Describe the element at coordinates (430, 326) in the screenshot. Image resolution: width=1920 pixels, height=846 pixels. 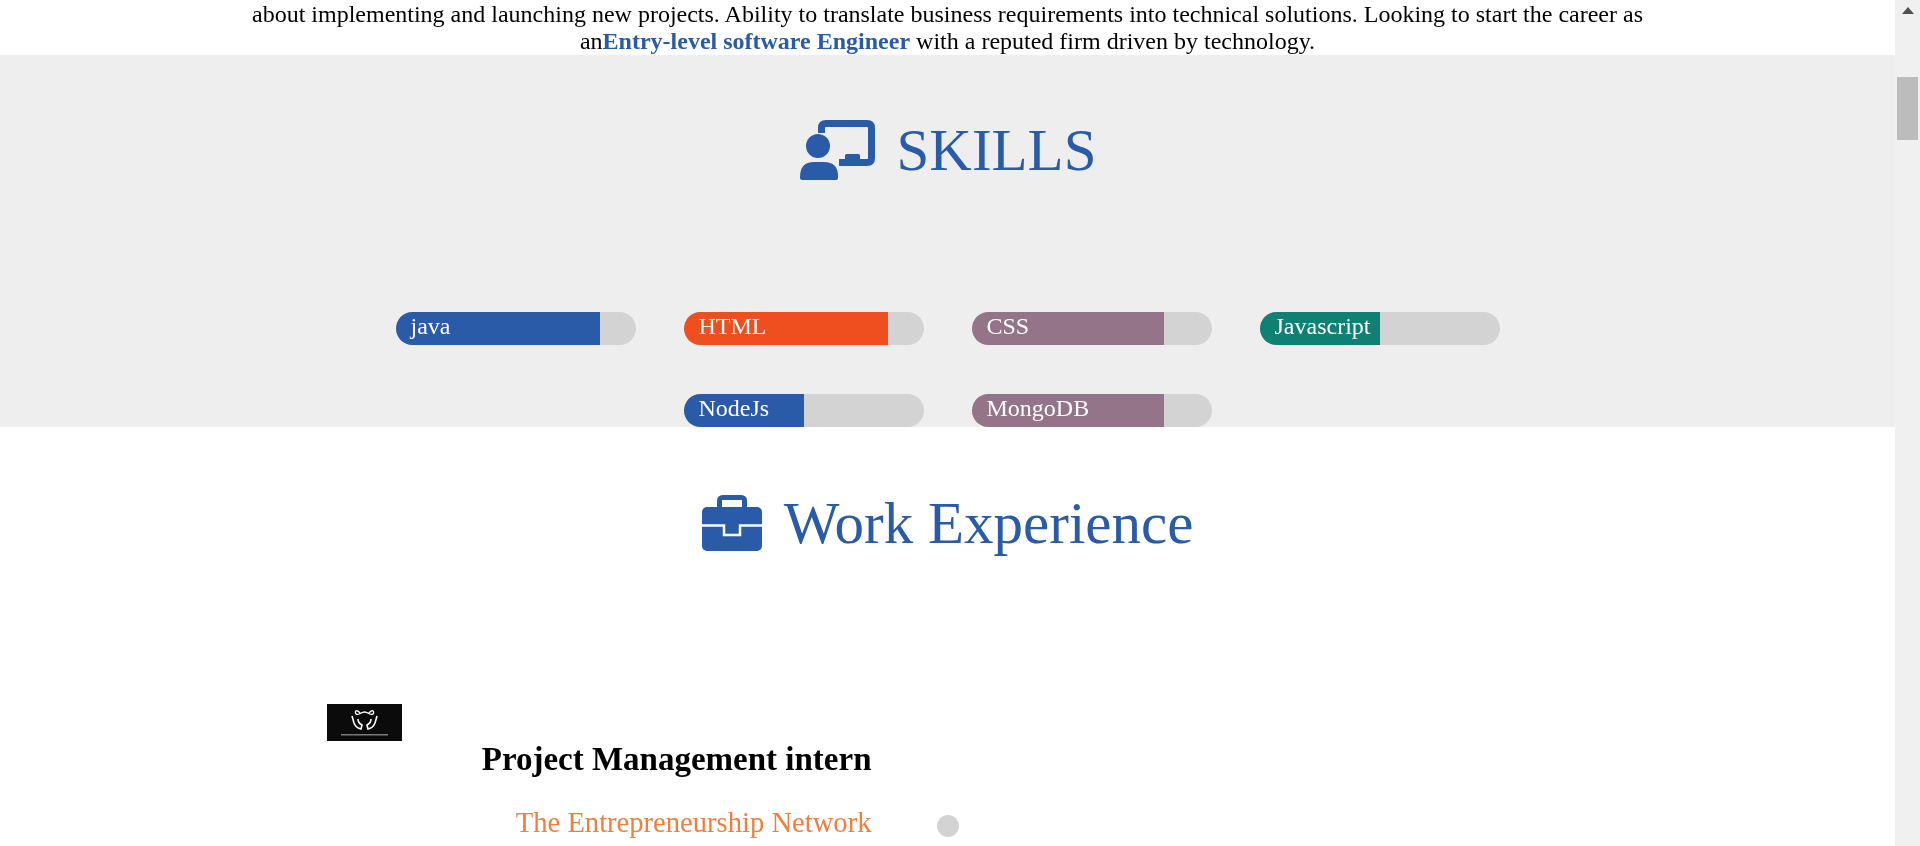
I see `skill-name: java` at that location.